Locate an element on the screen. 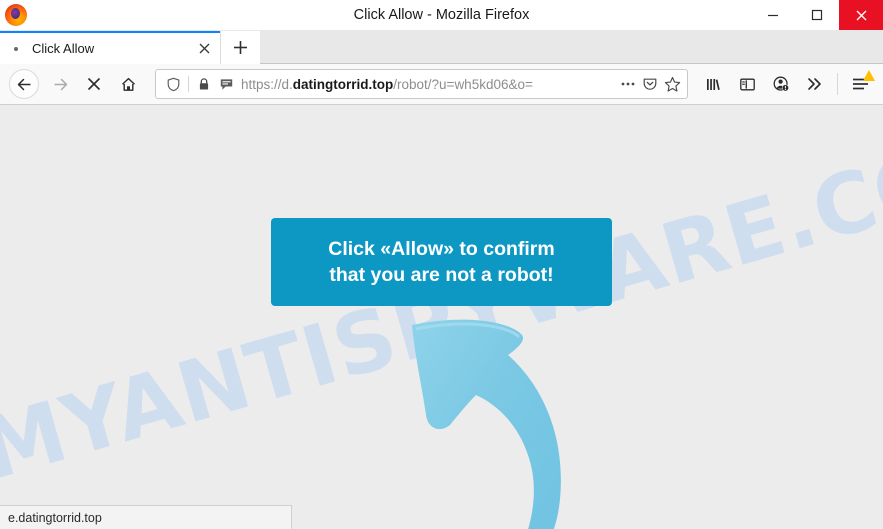 The height and width of the screenshot is (529, 883). tab-click-allow: Click Allow is located at coordinates (110, 47).